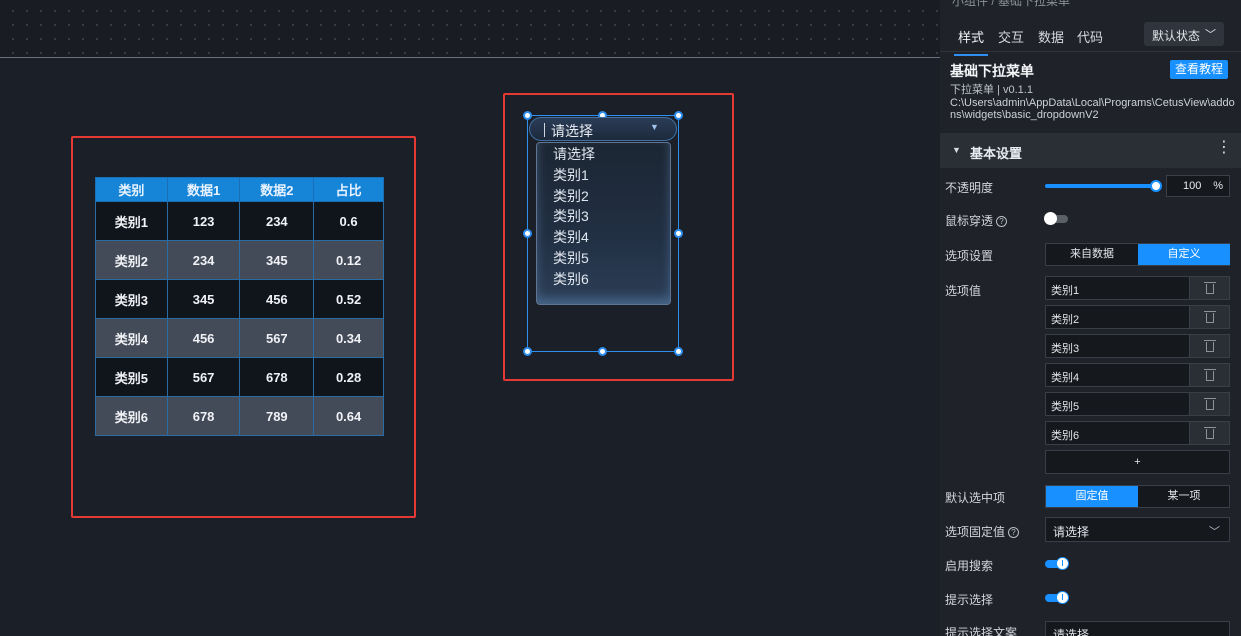 Image resolution: width=1241 pixels, height=636 pixels. I want to click on mouse-through-switch, so click(1056, 218).